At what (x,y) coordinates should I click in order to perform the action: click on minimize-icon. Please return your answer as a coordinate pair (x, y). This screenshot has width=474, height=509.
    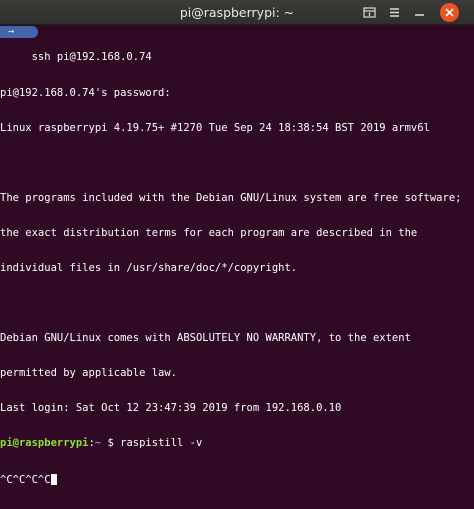
    Looking at the image, I should click on (419, 15).